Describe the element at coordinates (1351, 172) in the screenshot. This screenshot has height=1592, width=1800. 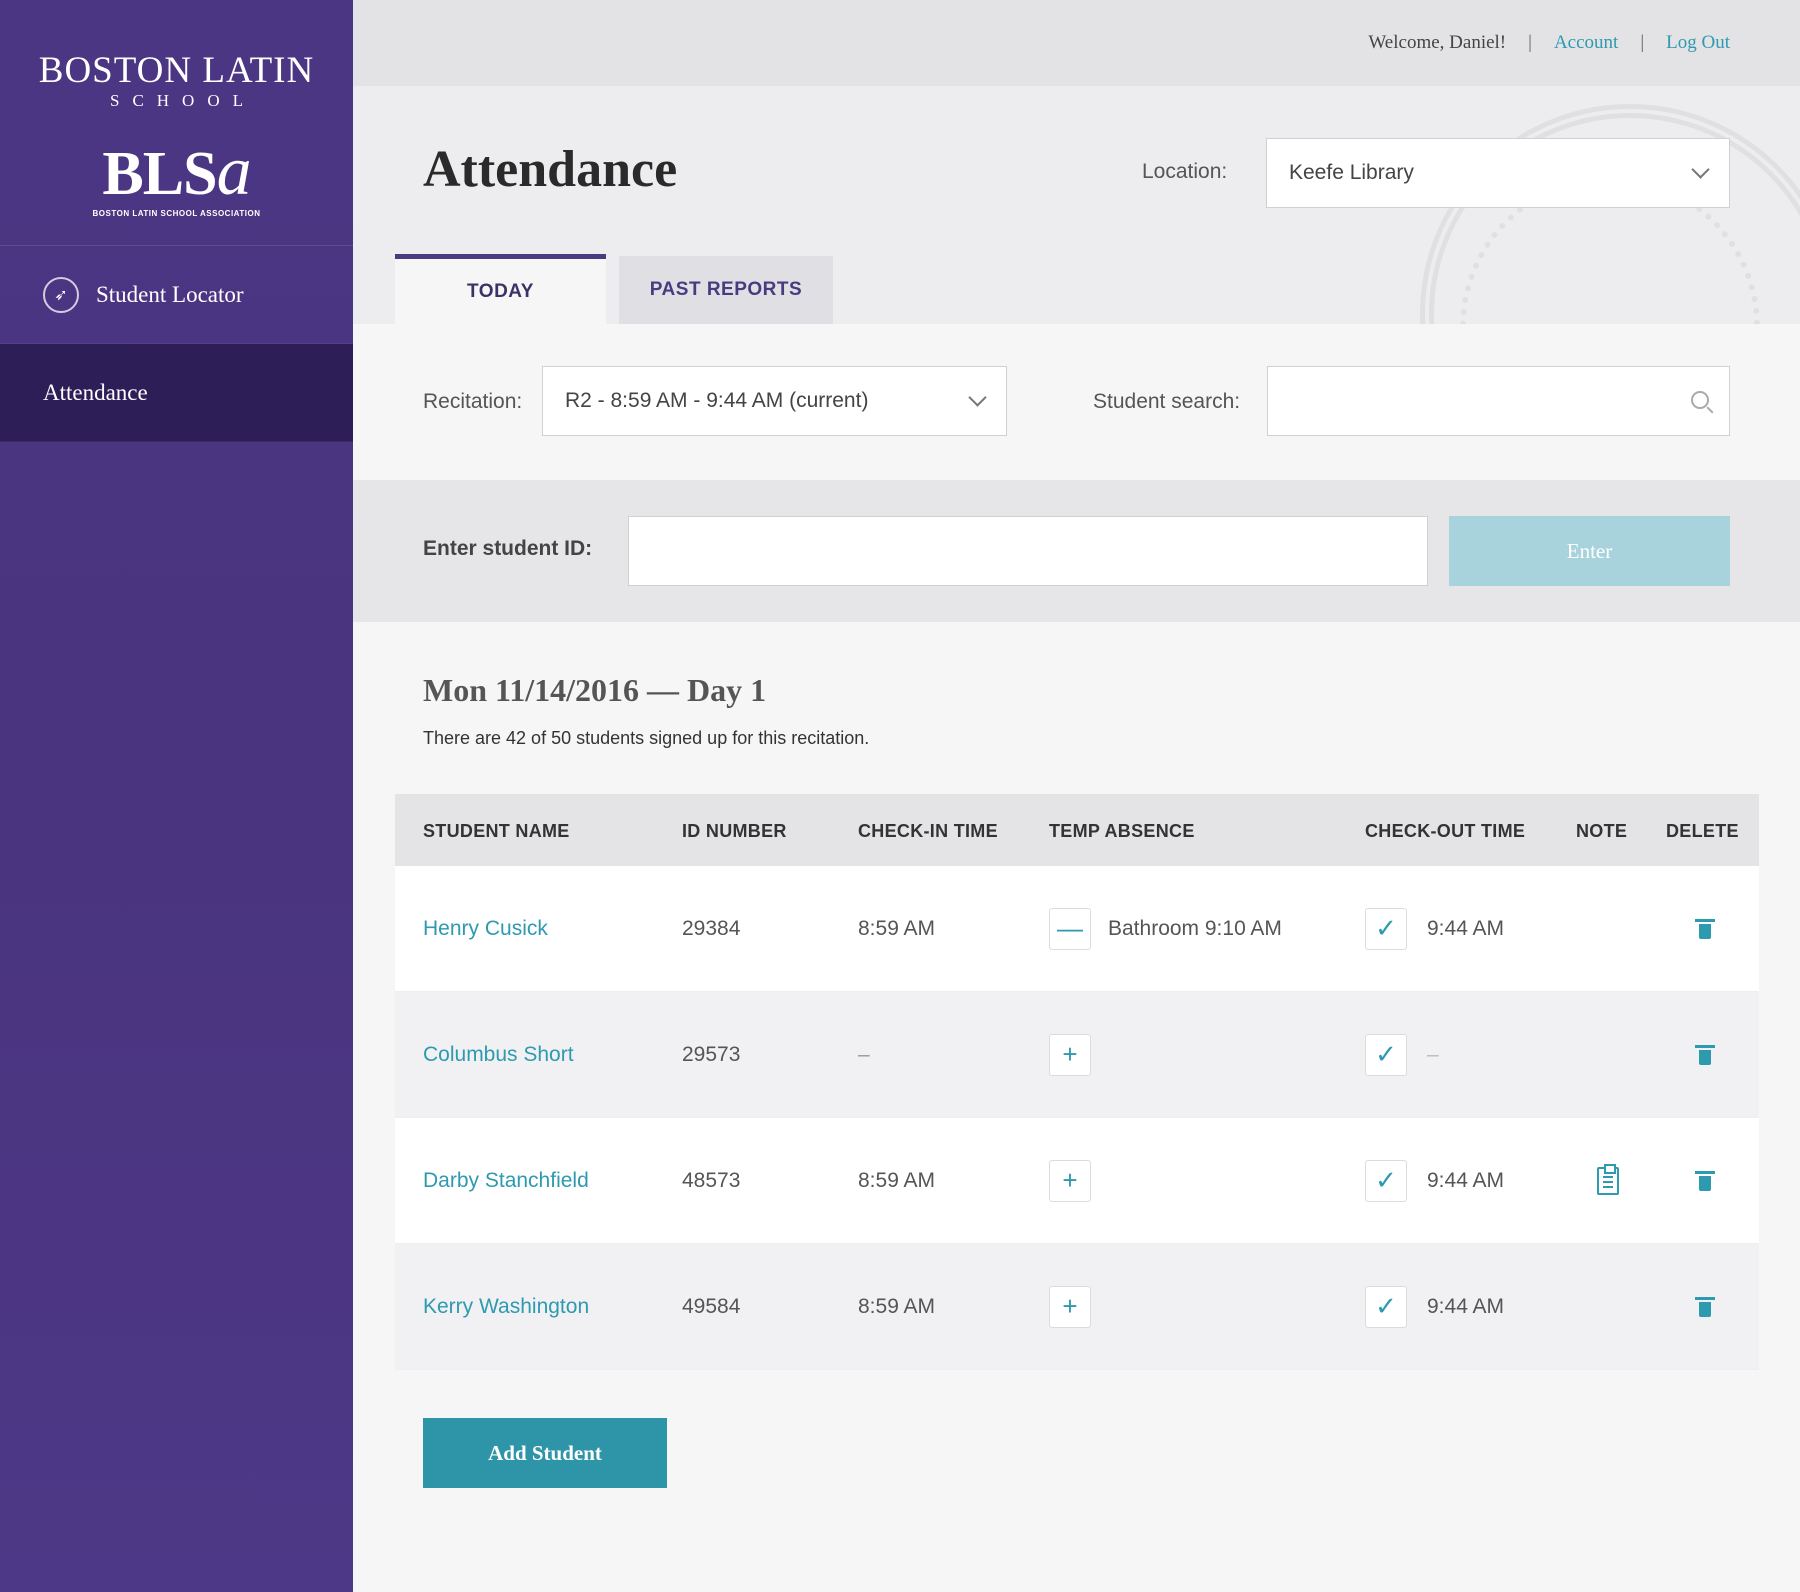
I see `location-value: Keefe Library` at that location.